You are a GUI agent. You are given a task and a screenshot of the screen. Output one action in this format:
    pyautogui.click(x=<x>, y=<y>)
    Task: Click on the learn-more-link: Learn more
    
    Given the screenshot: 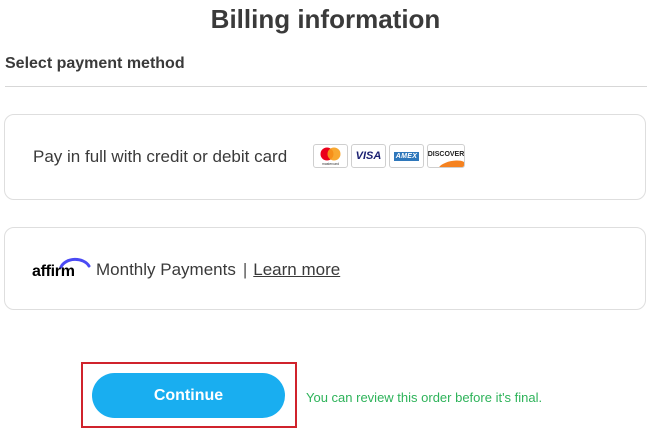 What is the action you would take?
    pyautogui.click(x=296, y=269)
    